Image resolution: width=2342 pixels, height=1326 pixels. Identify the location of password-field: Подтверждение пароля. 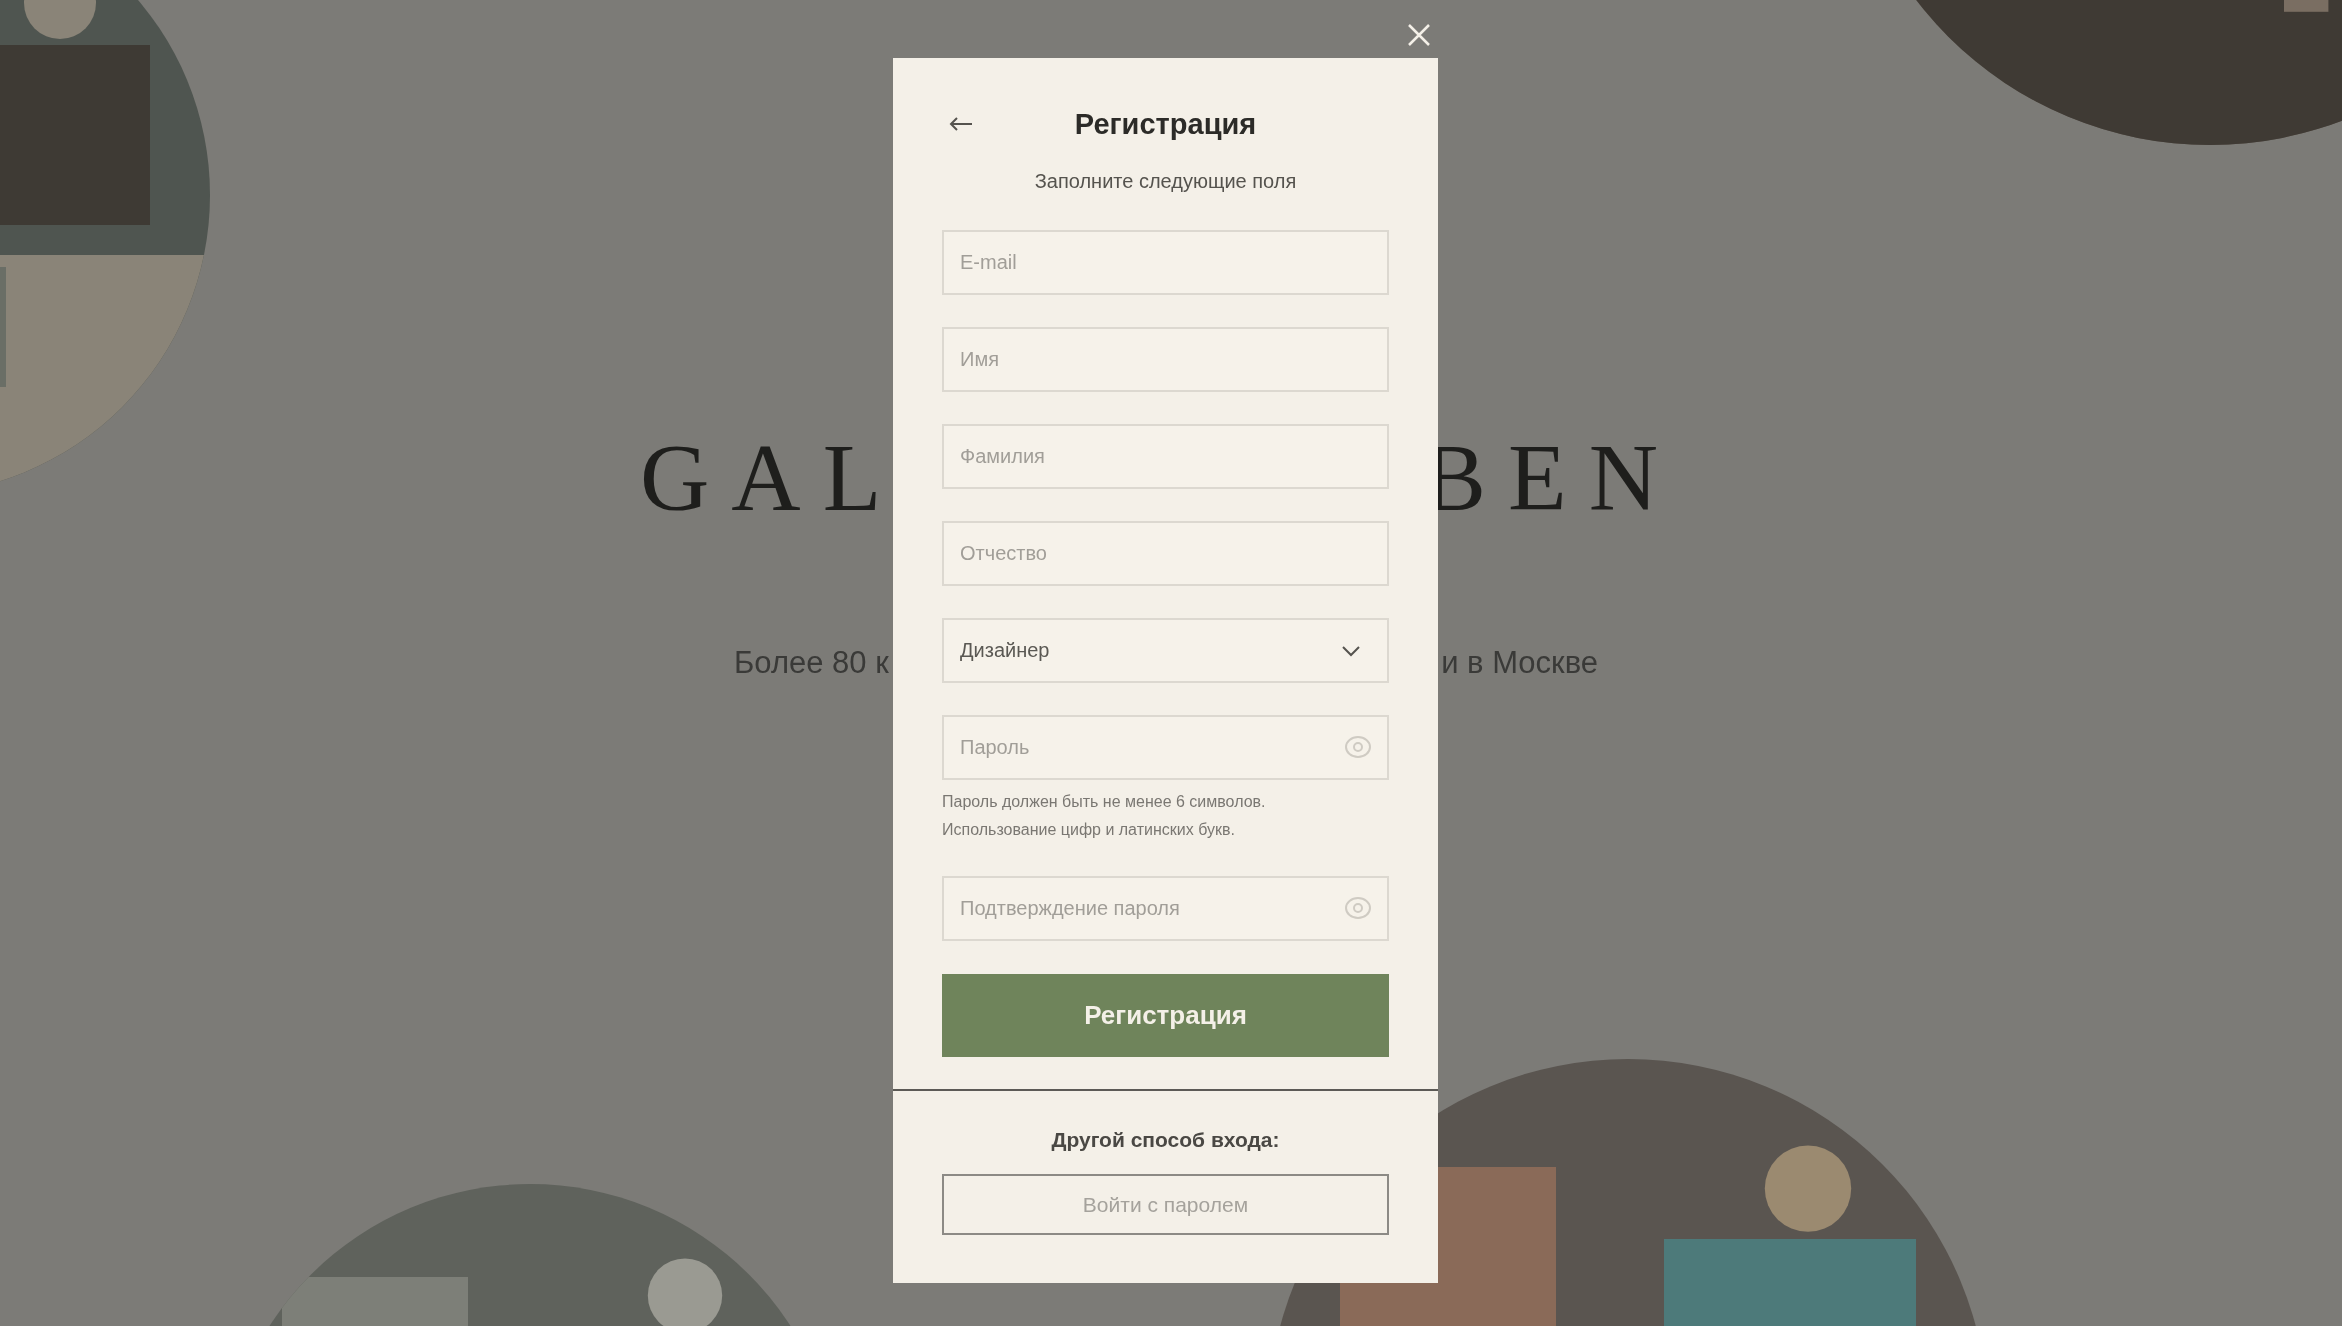
(1165, 908).